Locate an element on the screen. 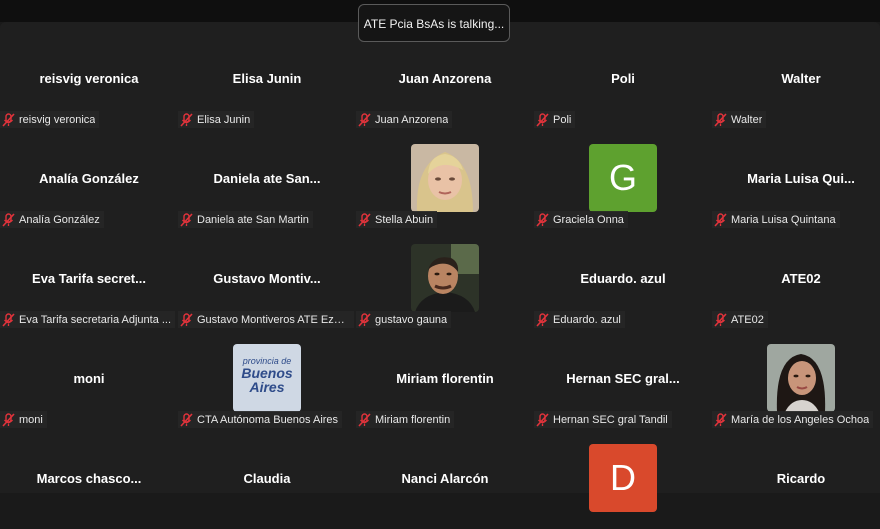 The height and width of the screenshot is (529, 880). participant-tile: ATE02 ATE02 is located at coordinates (796, 279).